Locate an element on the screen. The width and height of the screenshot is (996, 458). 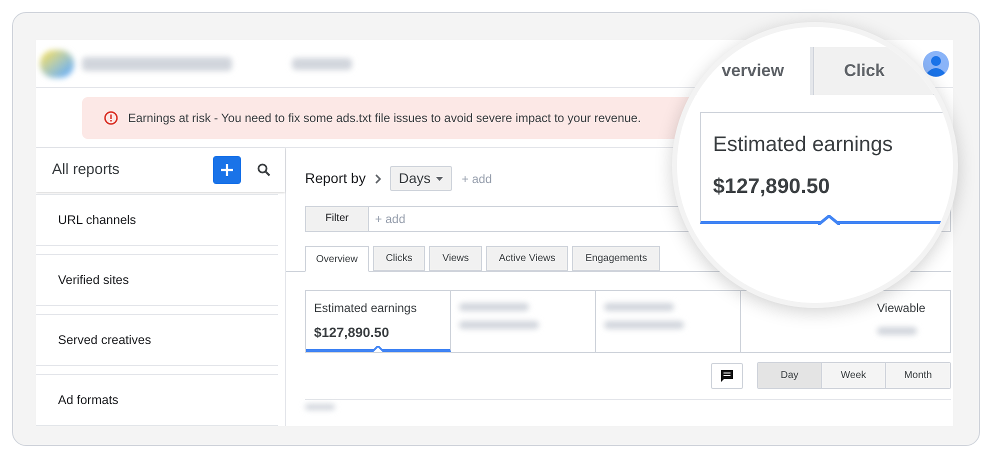
metric-value: $127,890.50 is located at coordinates (352, 333).